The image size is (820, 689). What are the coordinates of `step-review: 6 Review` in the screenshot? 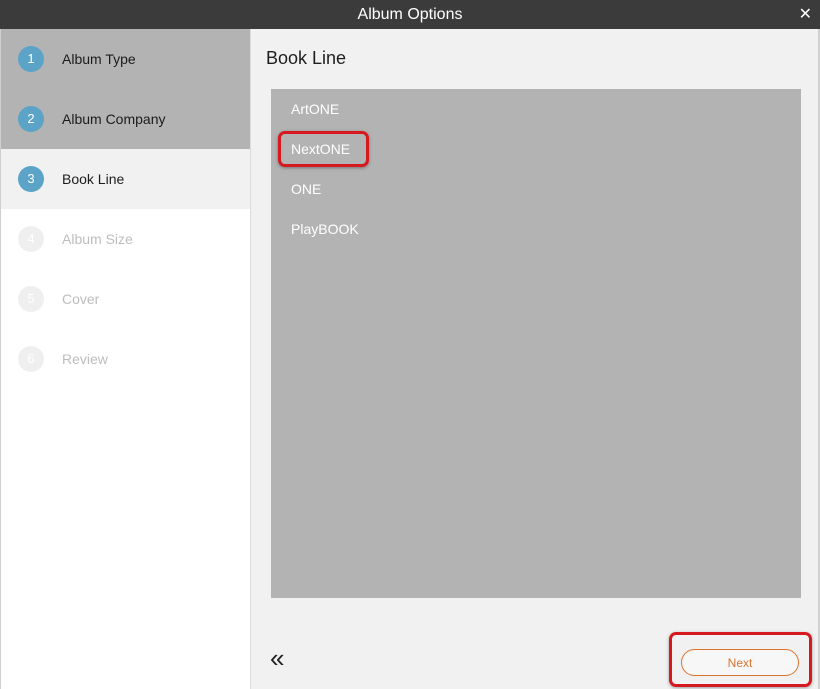 It's located at (125, 359).